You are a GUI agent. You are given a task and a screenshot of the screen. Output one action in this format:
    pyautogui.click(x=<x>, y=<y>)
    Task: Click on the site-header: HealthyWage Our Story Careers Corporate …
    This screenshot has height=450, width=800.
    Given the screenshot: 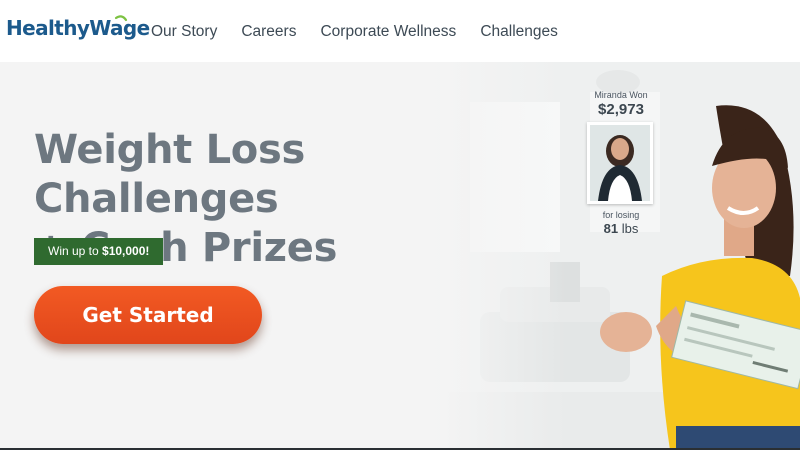 What is the action you would take?
    pyautogui.click(x=400, y=31)
    